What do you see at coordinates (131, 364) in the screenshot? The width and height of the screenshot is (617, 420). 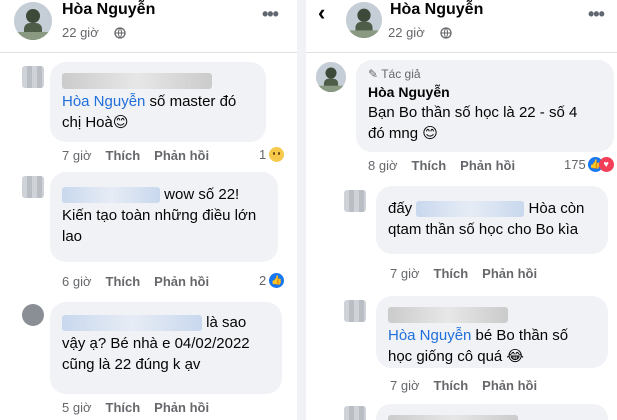 I see `comment-text: cũng là 22 đúng k ạv` at bounding box center [131, 364].